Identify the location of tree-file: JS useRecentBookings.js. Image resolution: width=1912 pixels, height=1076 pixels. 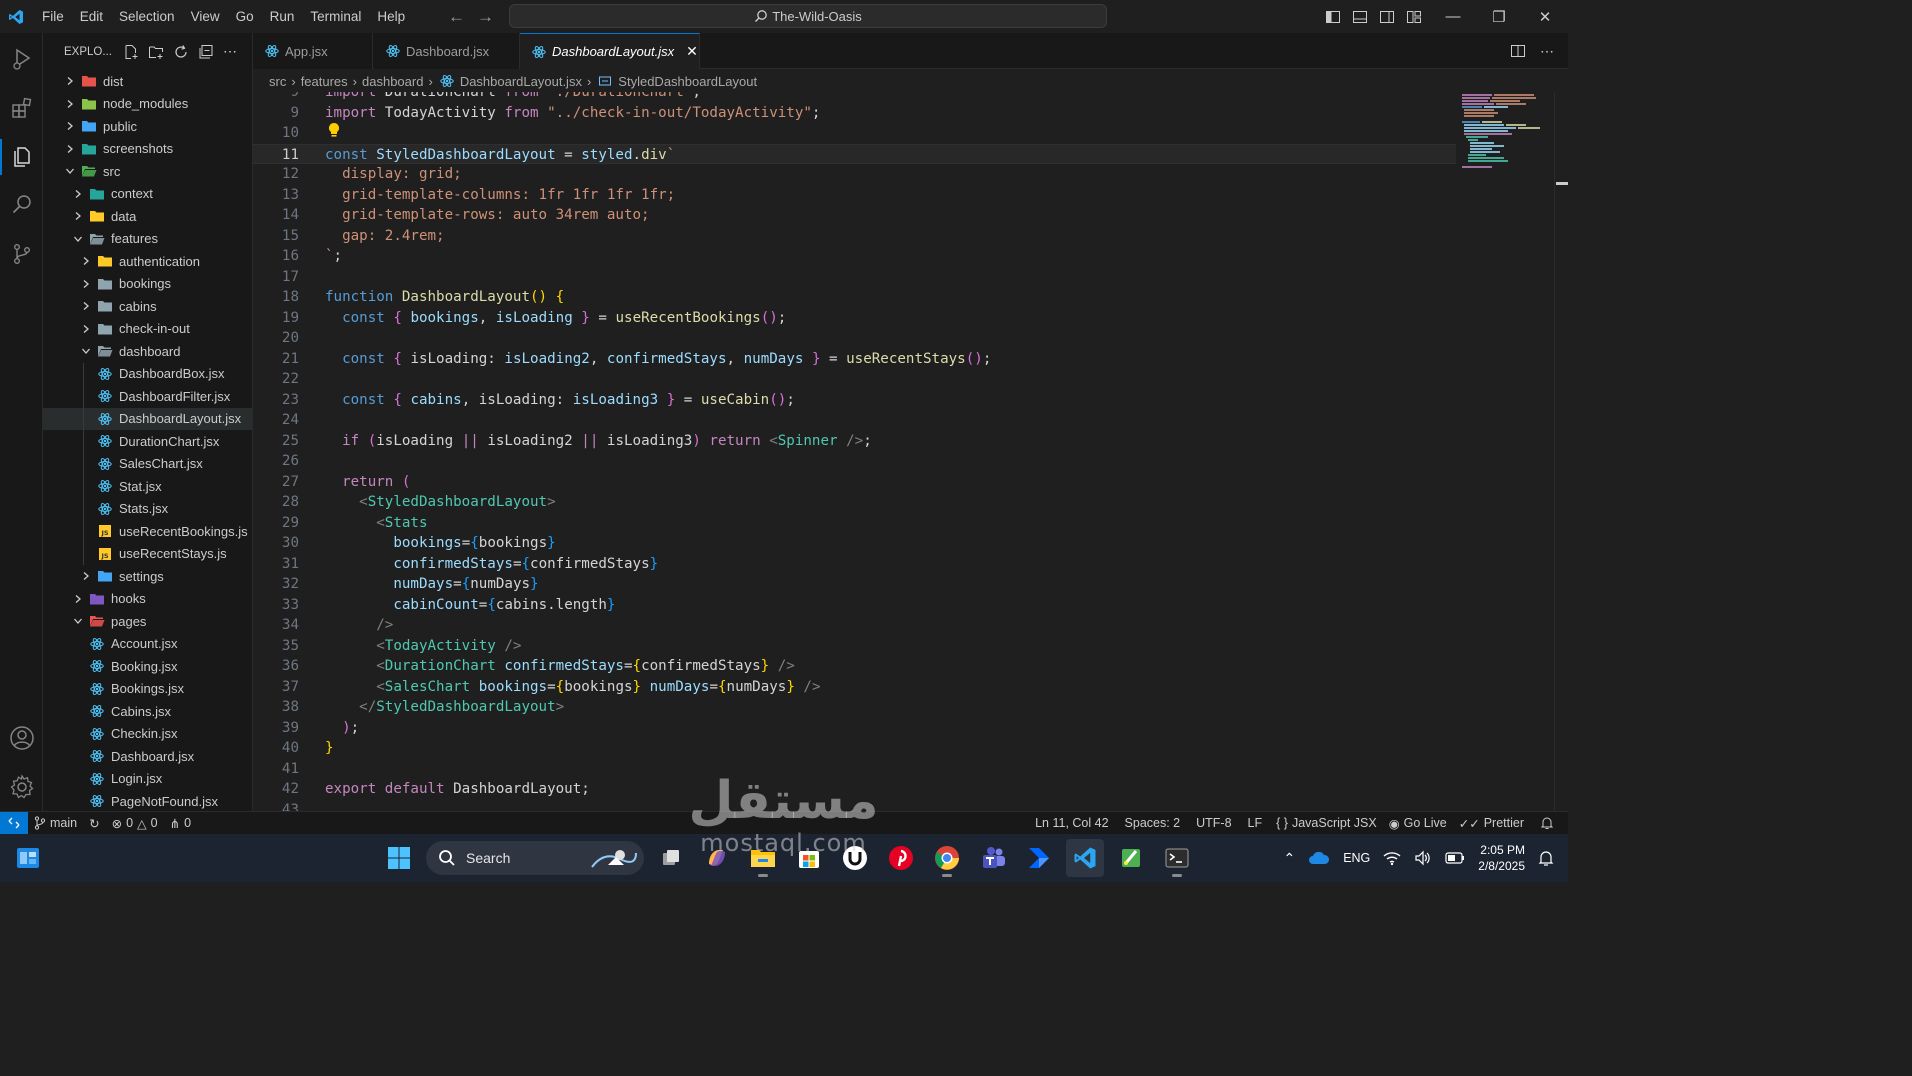
(147, 531).